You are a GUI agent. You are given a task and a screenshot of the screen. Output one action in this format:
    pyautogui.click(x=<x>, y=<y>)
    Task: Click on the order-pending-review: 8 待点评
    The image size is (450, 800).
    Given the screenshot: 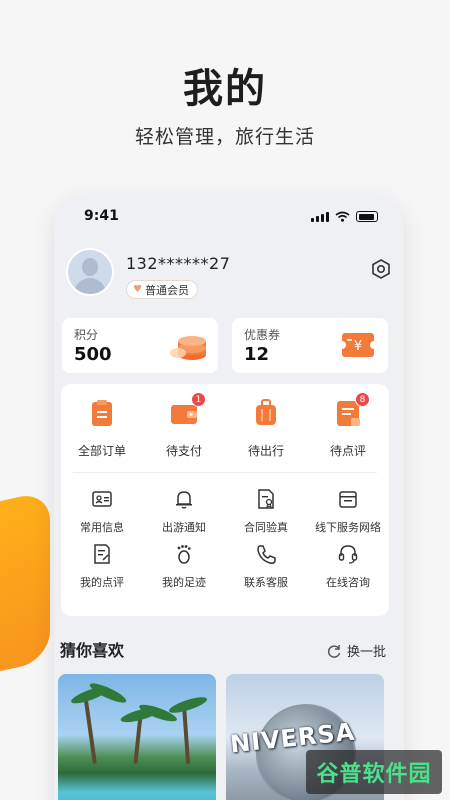 What is the action you would take?
    pyautogui.click(x=348, y=425)
    